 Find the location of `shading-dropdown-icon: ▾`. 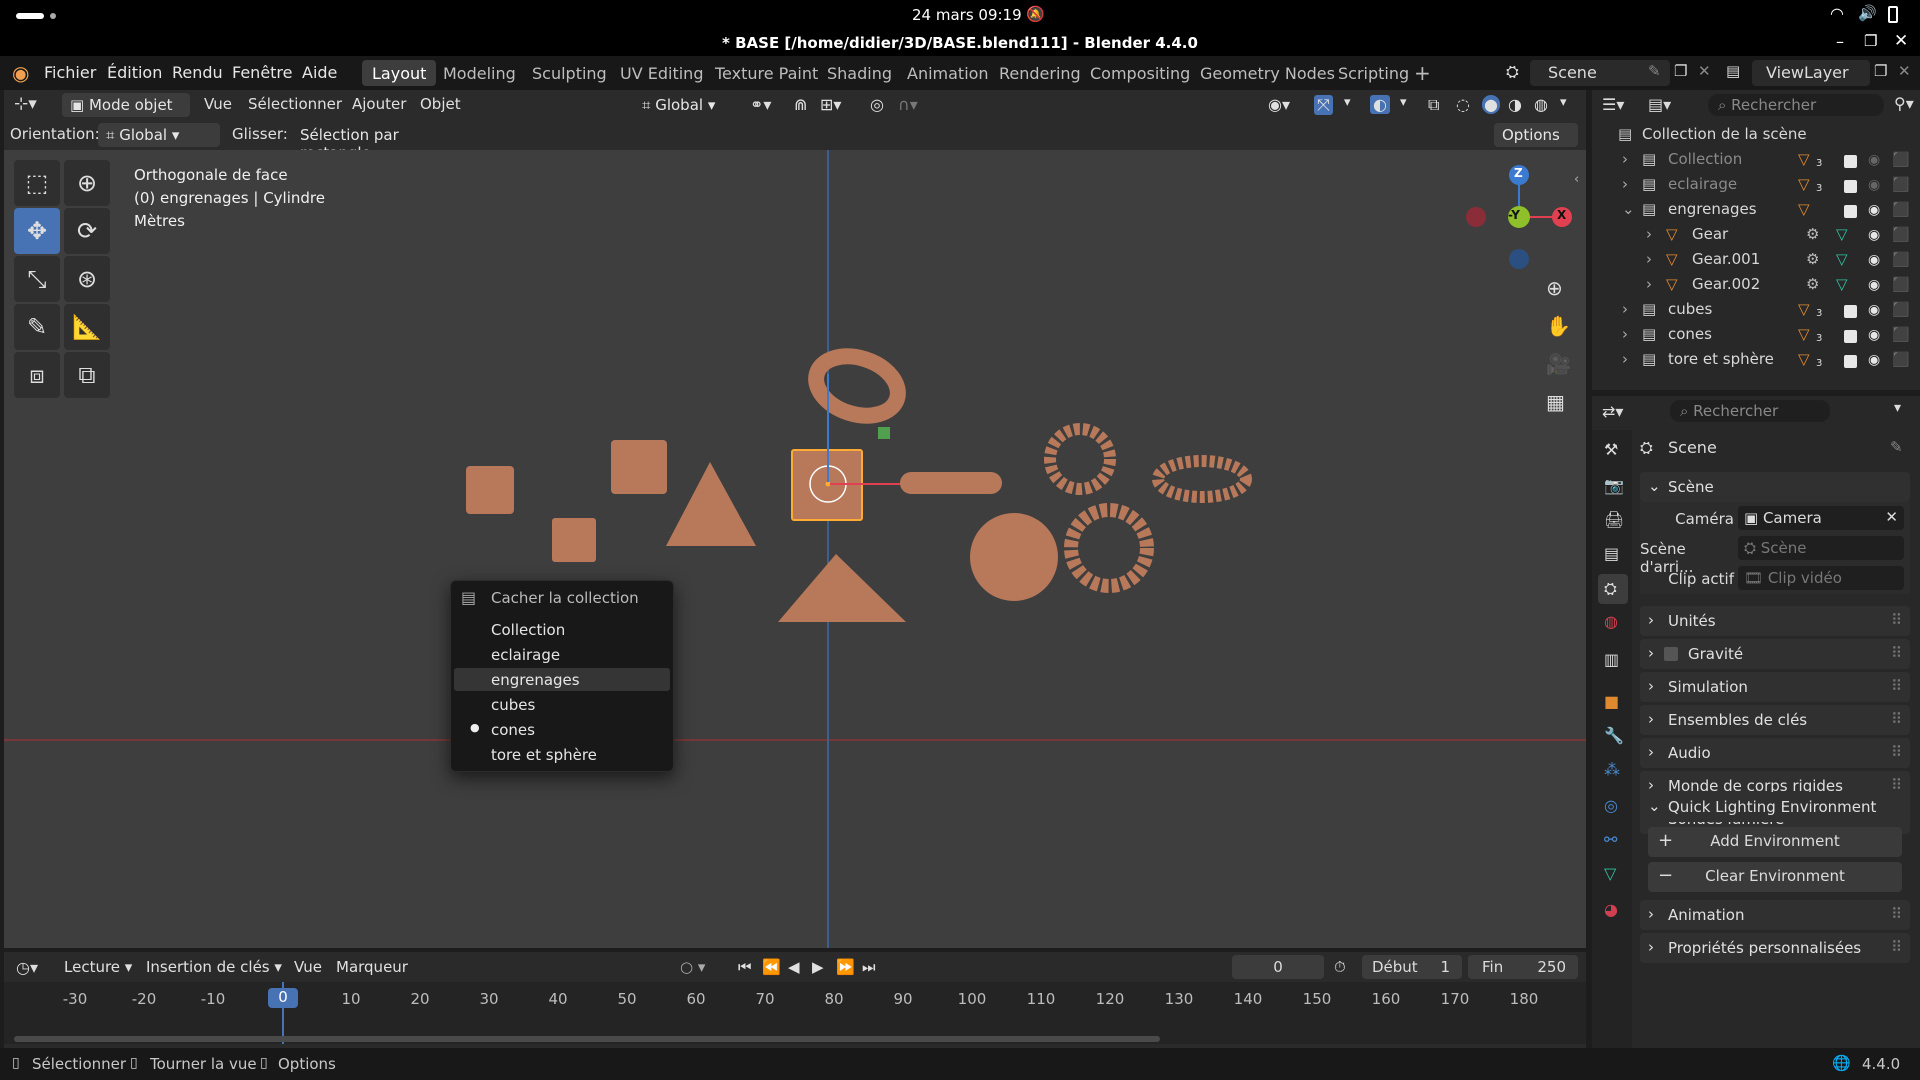

shading-dropdown-icon: ▾ is located at coordinates (1563, 102).